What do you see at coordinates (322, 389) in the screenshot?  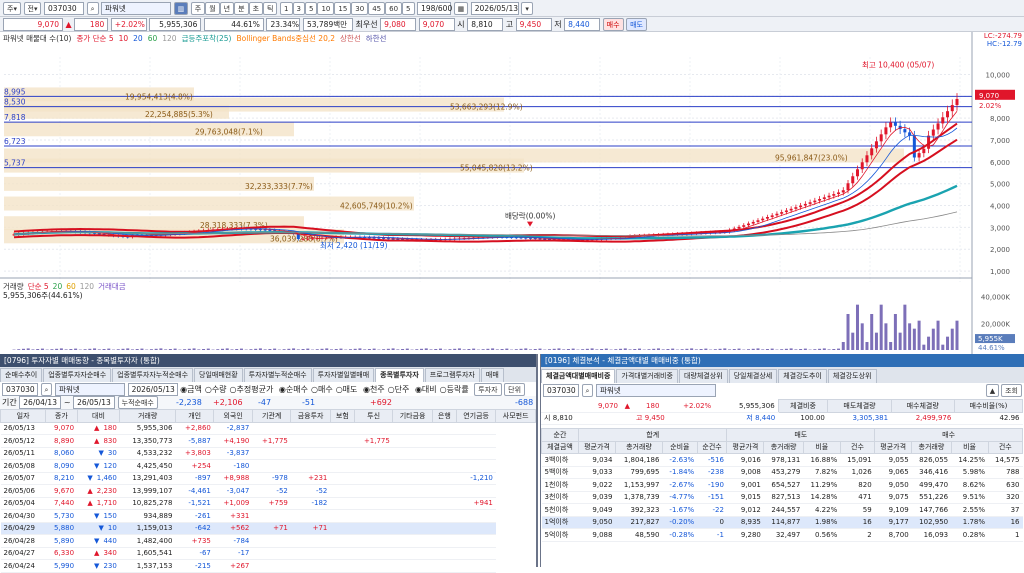 I see `radio2-radio-1: ○매수` at bounding box center [322, 389].